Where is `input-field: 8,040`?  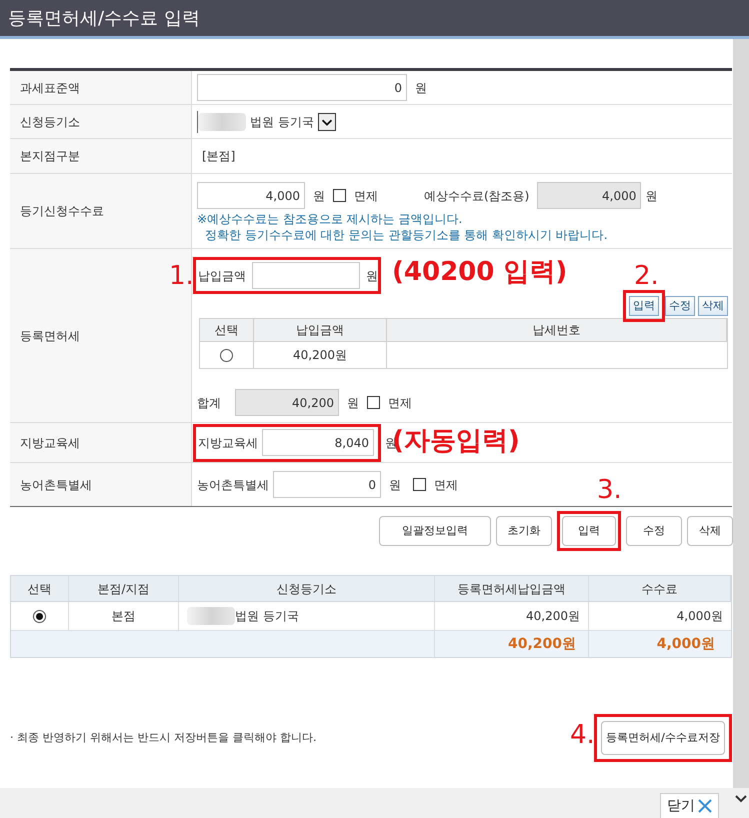 input-field: 8,040 is located at coordinates (318, 442).